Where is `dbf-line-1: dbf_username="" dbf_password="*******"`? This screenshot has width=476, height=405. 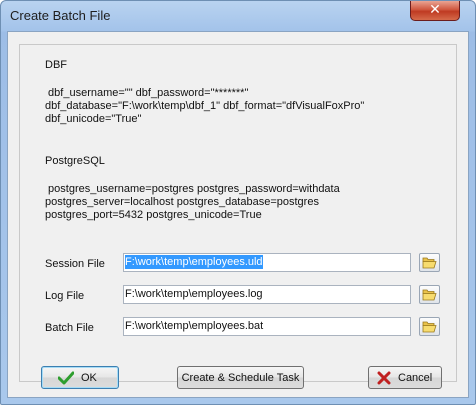
dbf-line-1: dbf_username="" dbf_password="*******" is located at coordinates (147, 93).